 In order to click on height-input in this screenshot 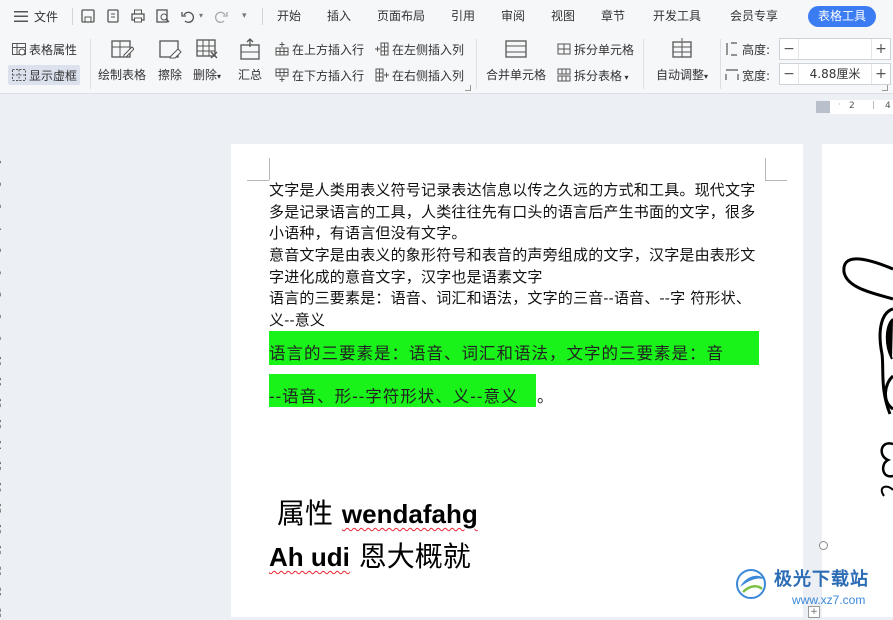, I will do `click(835, 49)`.